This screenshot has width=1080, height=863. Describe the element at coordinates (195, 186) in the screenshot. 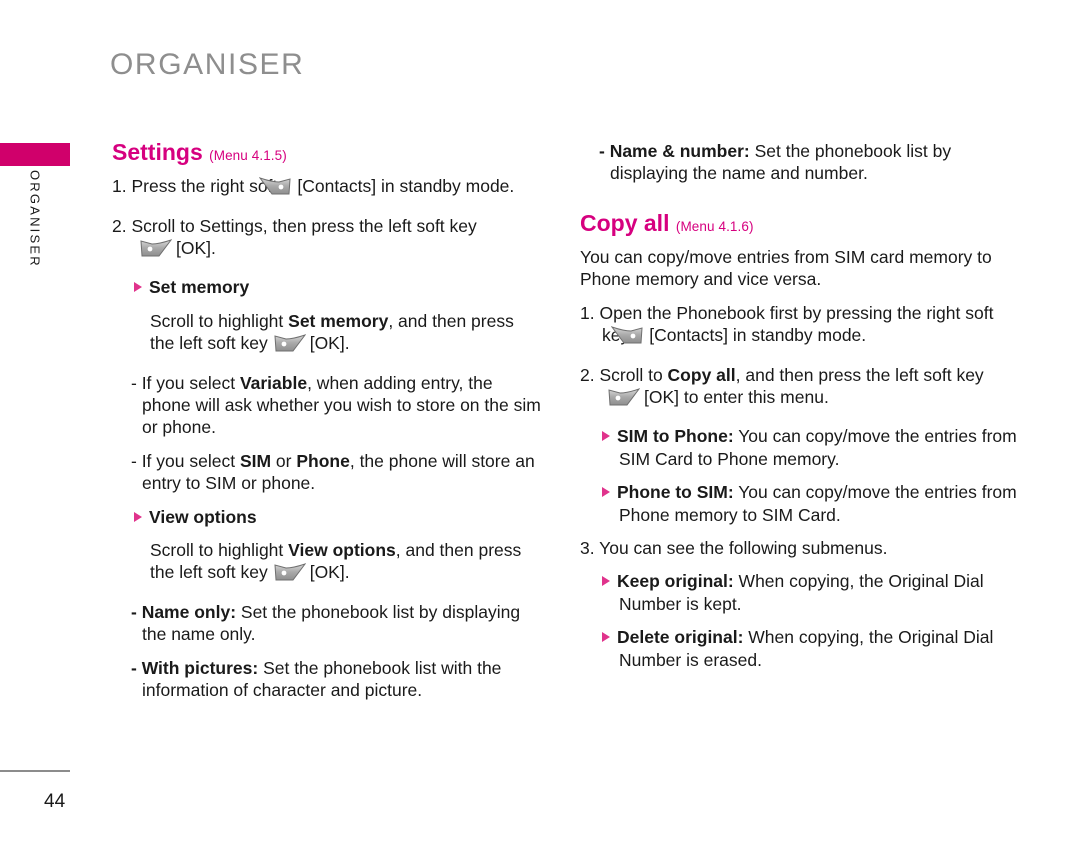

I see `left-step-1-text-a: 1. Press the right soft` at that location.